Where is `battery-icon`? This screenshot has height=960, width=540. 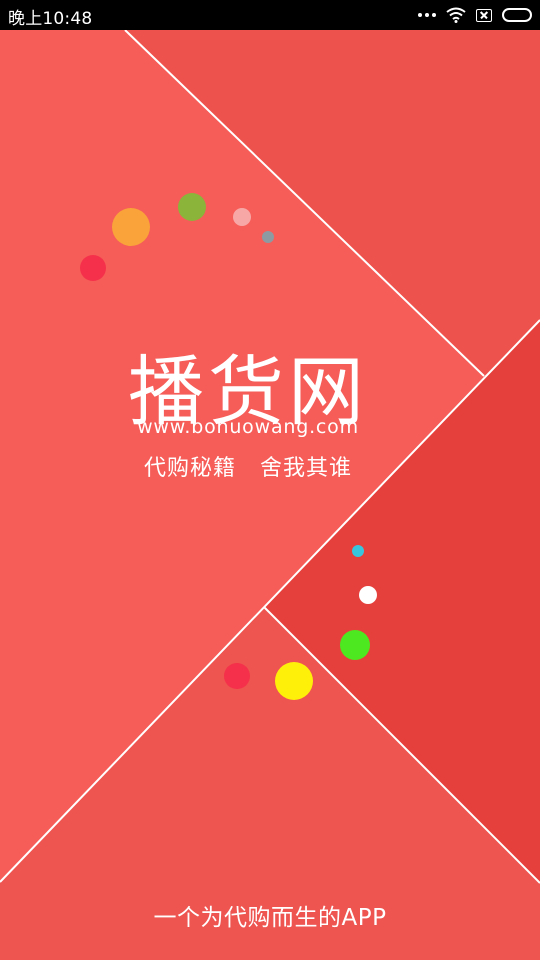 battery-icon is located at coordinates (517, 15).